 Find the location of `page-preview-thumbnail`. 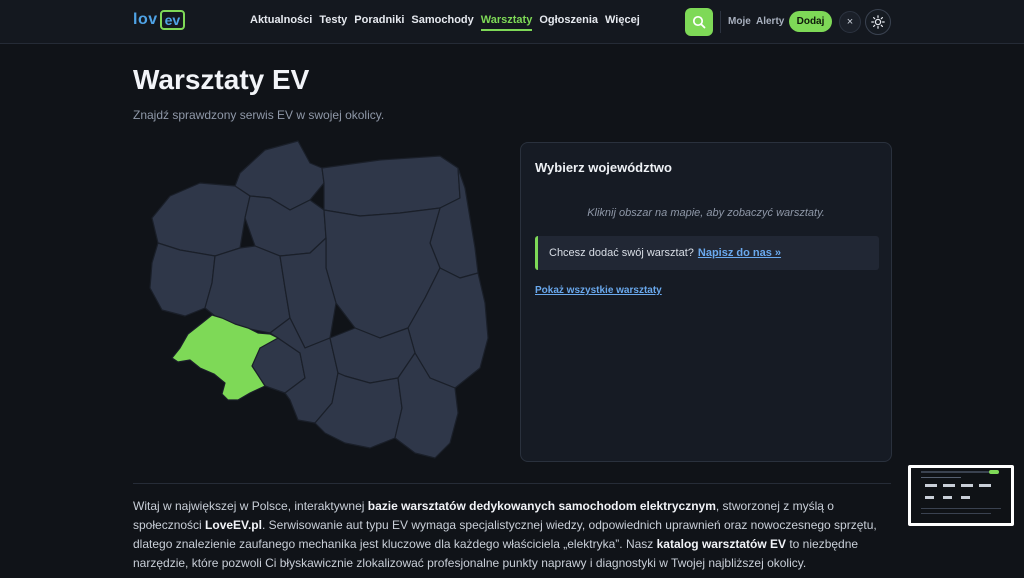

page-preview-thumbnail is located at coordinates (961, 495).